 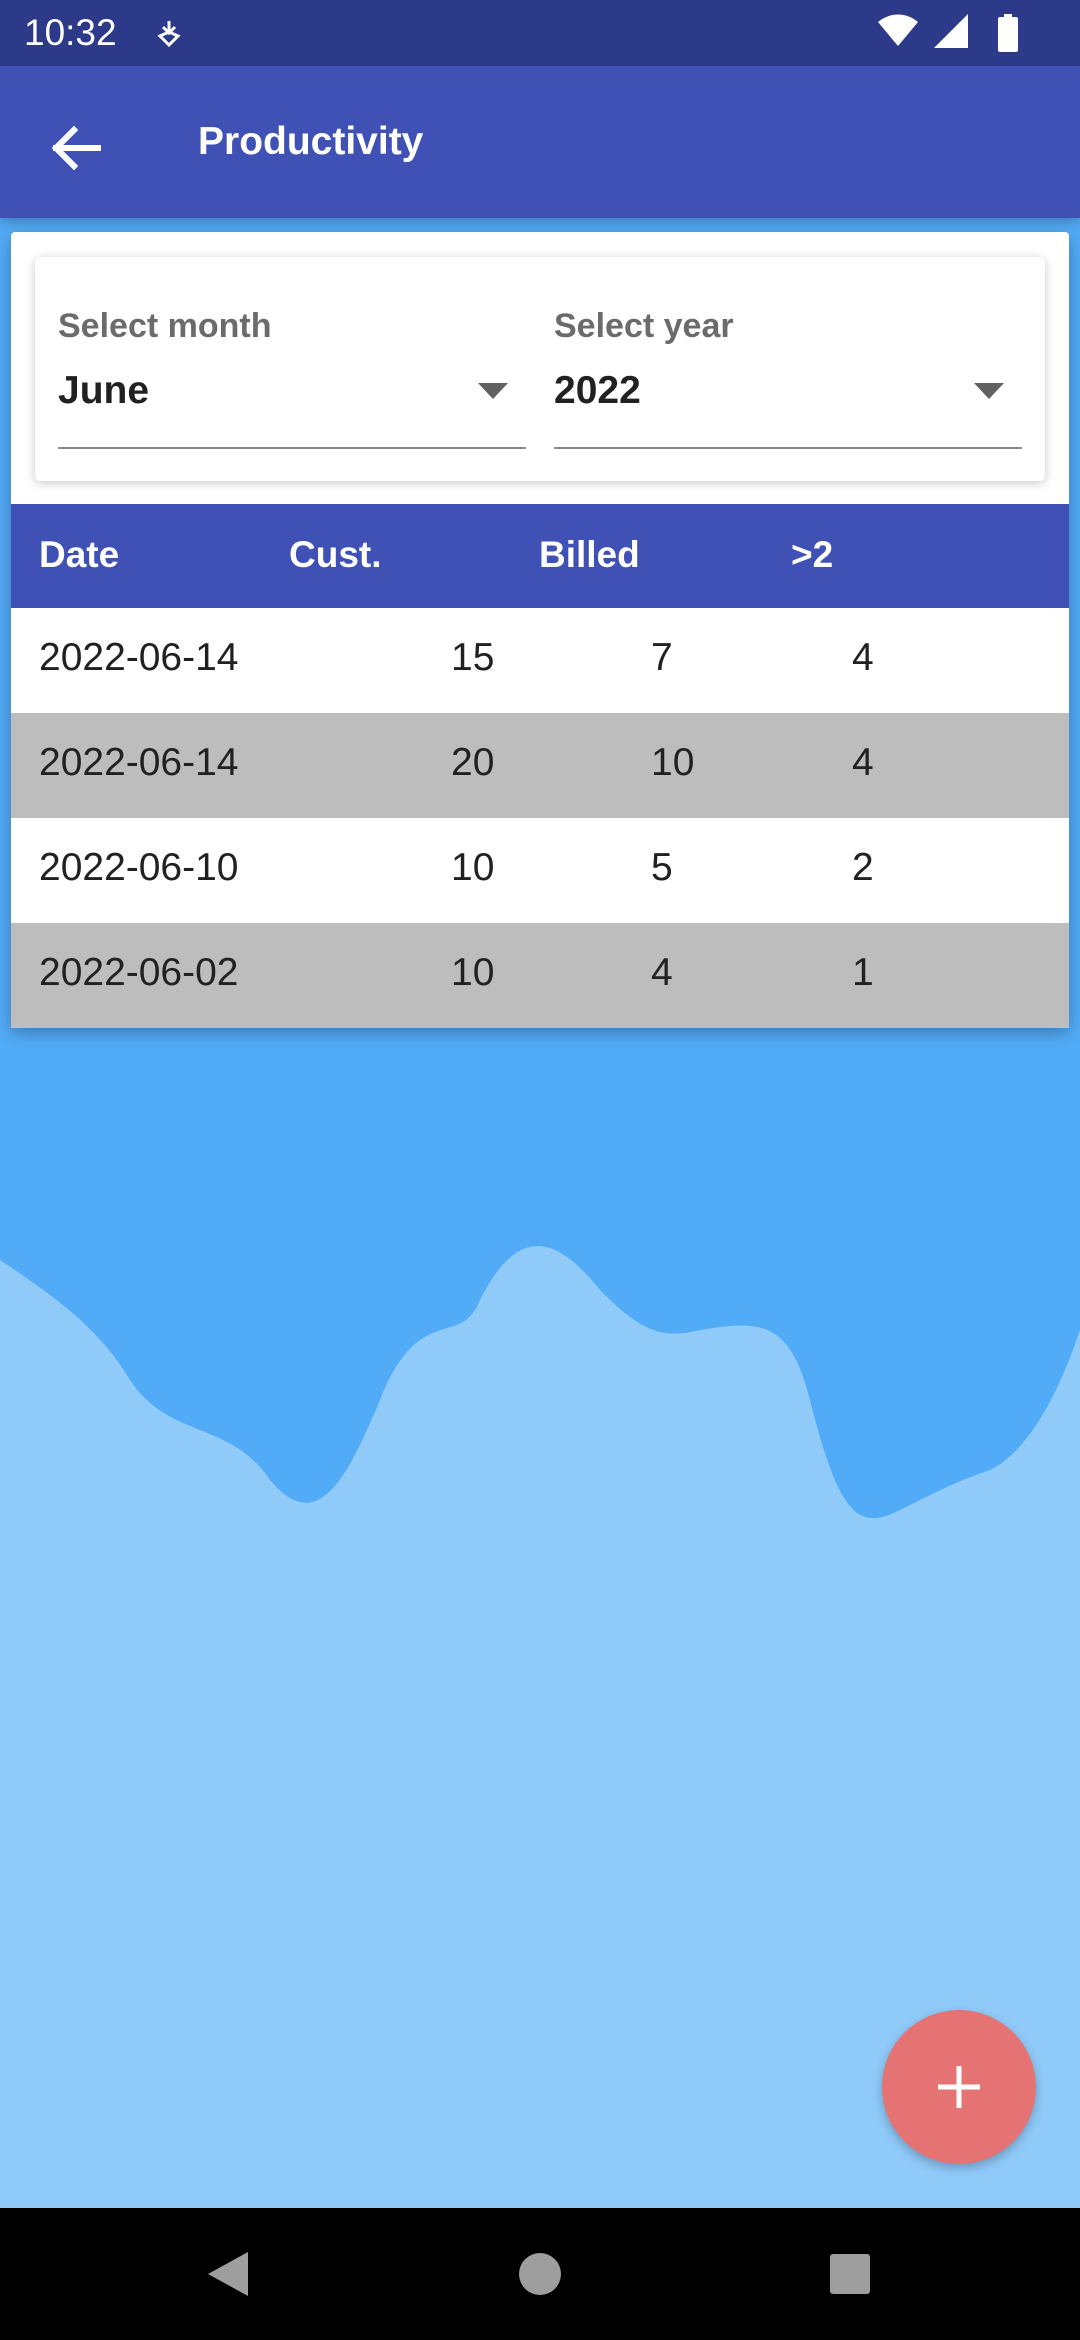 I want to click on cell-over-two: 2, so click(x=863, y=867).